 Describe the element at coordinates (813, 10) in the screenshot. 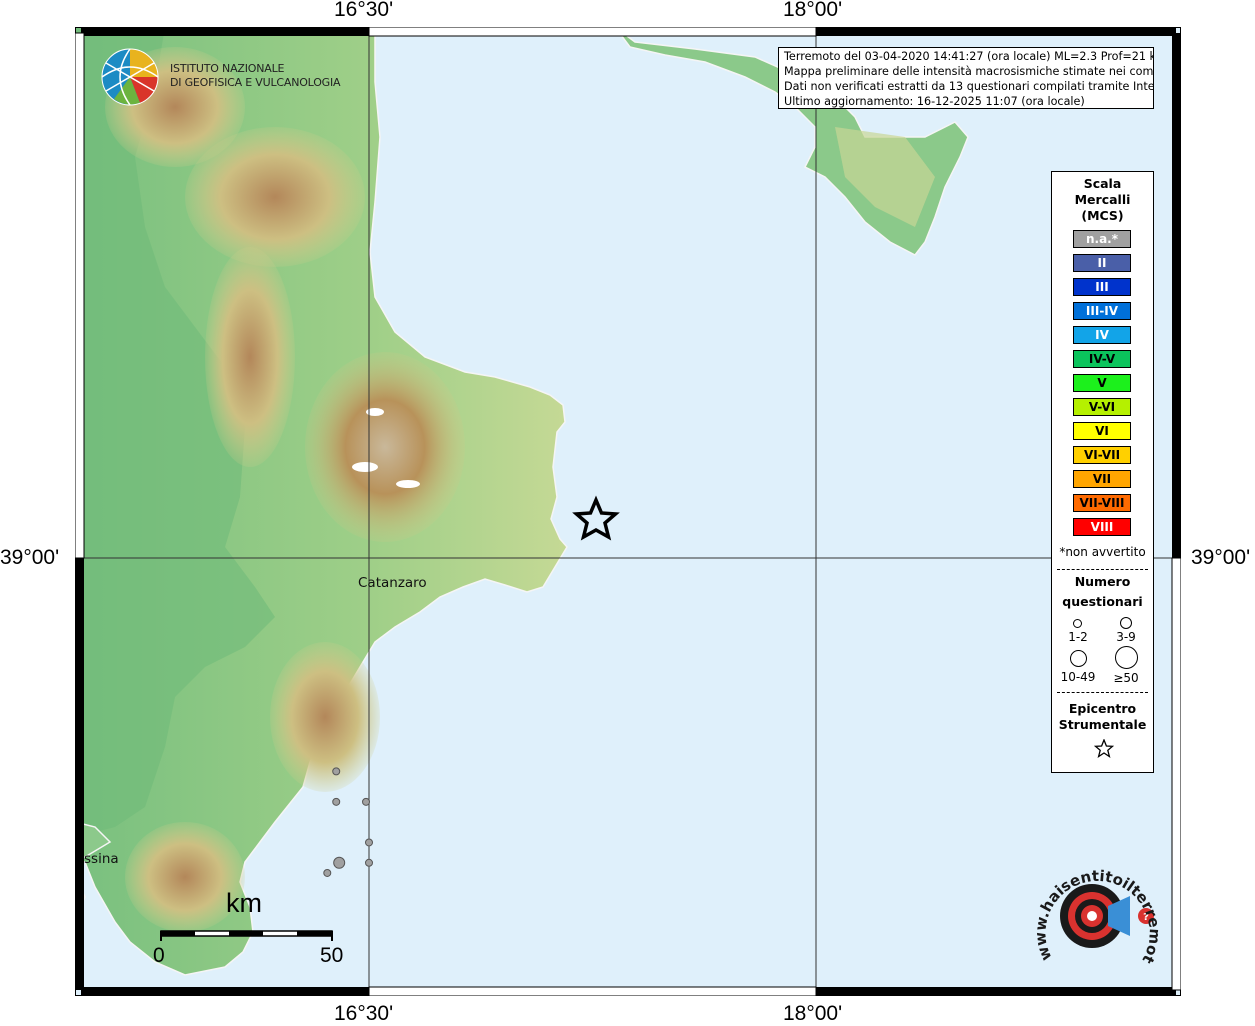

I see `coord-top-right: 18°00'` at that location.